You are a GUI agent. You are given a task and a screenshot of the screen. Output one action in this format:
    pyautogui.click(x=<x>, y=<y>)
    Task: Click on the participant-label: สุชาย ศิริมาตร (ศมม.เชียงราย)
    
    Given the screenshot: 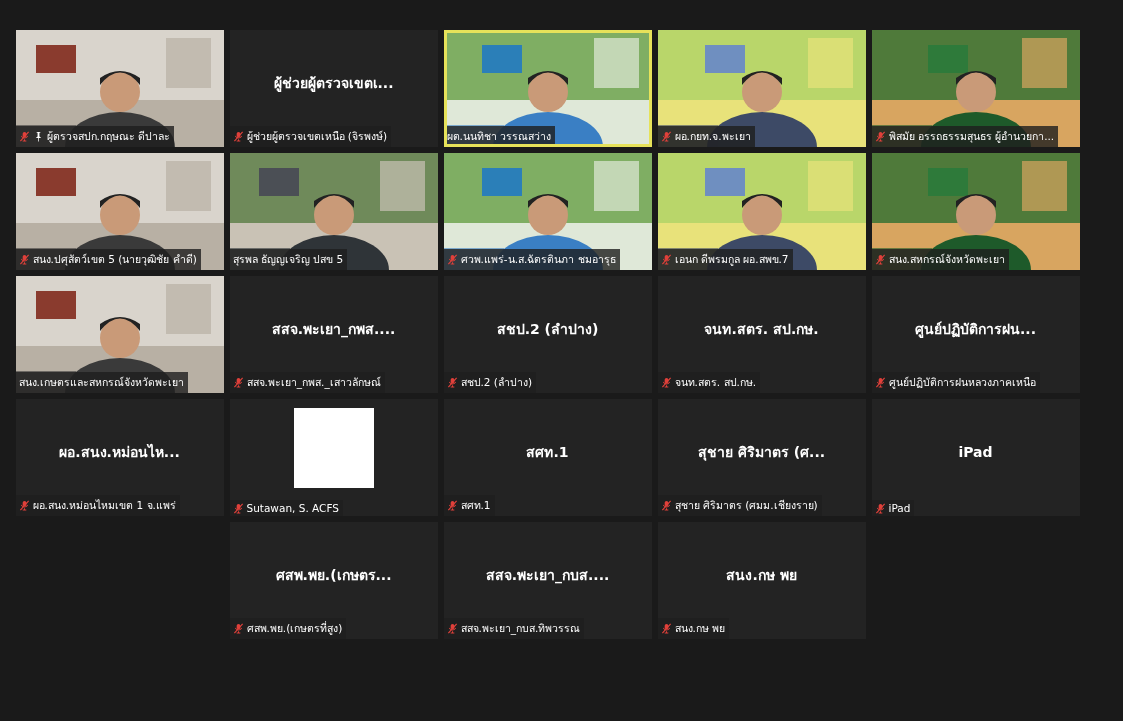 What is the action you would take?
    pyautogui.click(x=746, y=506)
    